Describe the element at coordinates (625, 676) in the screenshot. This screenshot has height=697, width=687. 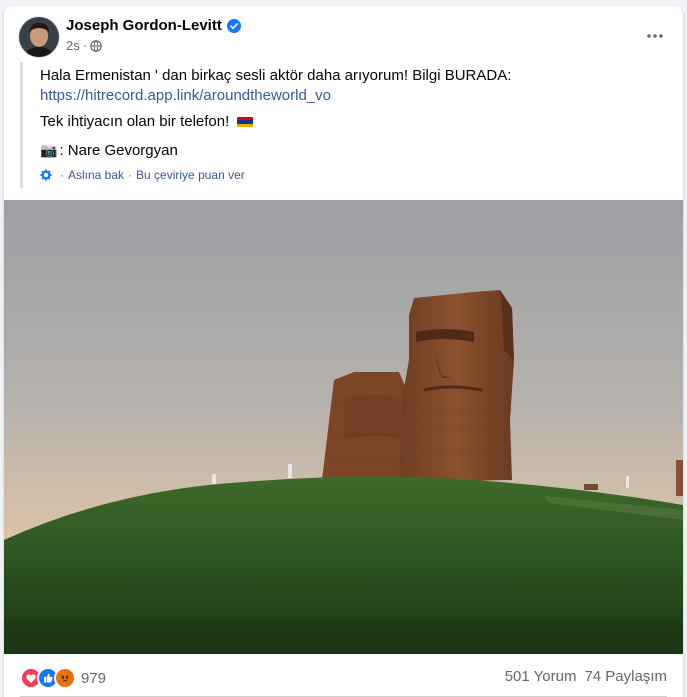
I see `shares-count: 74 Paylaşım` at that location.